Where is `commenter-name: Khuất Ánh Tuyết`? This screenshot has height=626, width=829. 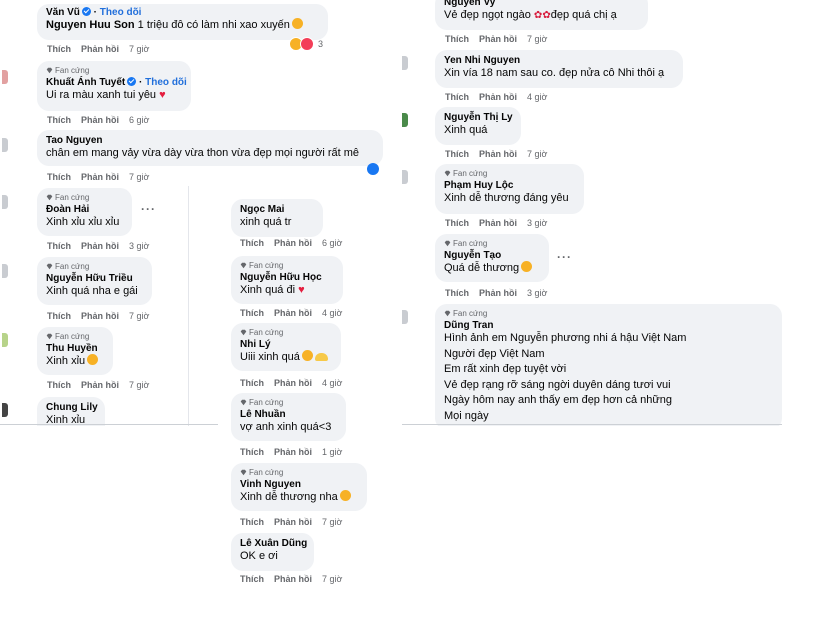
commenter-name: Khuất Ánh Tuyết is located at coordinates (85, 82).